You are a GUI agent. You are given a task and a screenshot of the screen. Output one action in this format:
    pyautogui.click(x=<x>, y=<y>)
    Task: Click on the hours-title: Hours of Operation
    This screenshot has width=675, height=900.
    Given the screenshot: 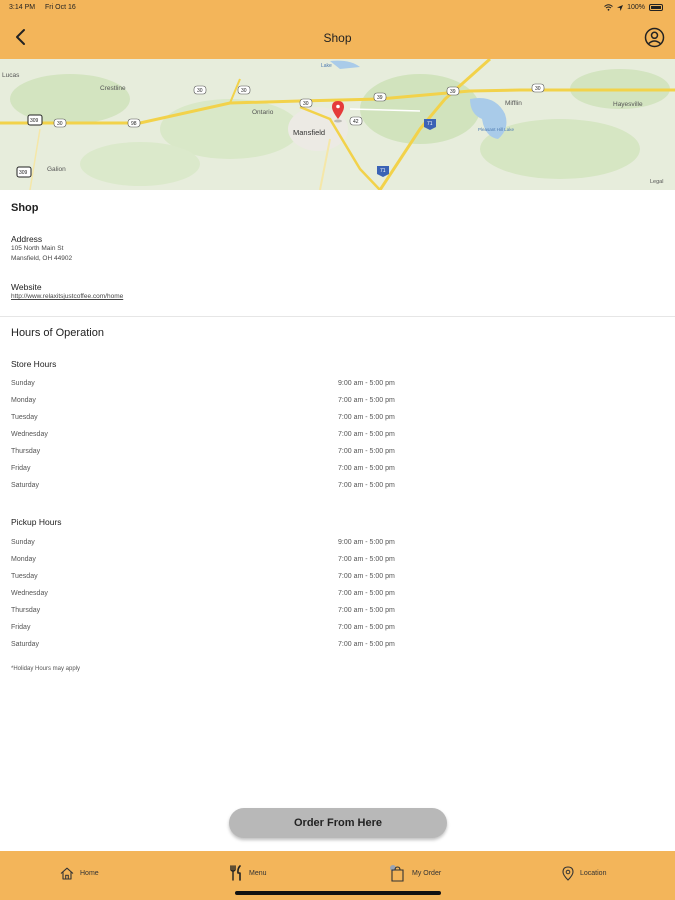 What is the action you would take?
    pyautogui.click(x=57, y=333)
    